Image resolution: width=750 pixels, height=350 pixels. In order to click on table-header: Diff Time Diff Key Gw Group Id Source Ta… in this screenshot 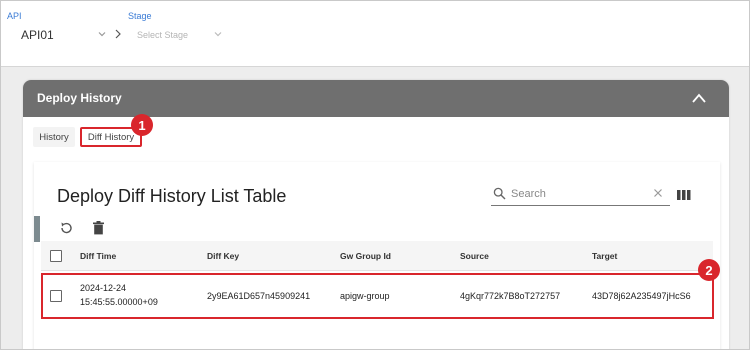, I will do `click(377, 256)`.